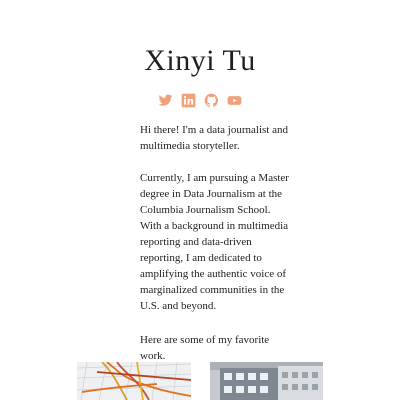 This screenshot has height=400, width=400. I want to click on twitter-link, so click(165, 100).